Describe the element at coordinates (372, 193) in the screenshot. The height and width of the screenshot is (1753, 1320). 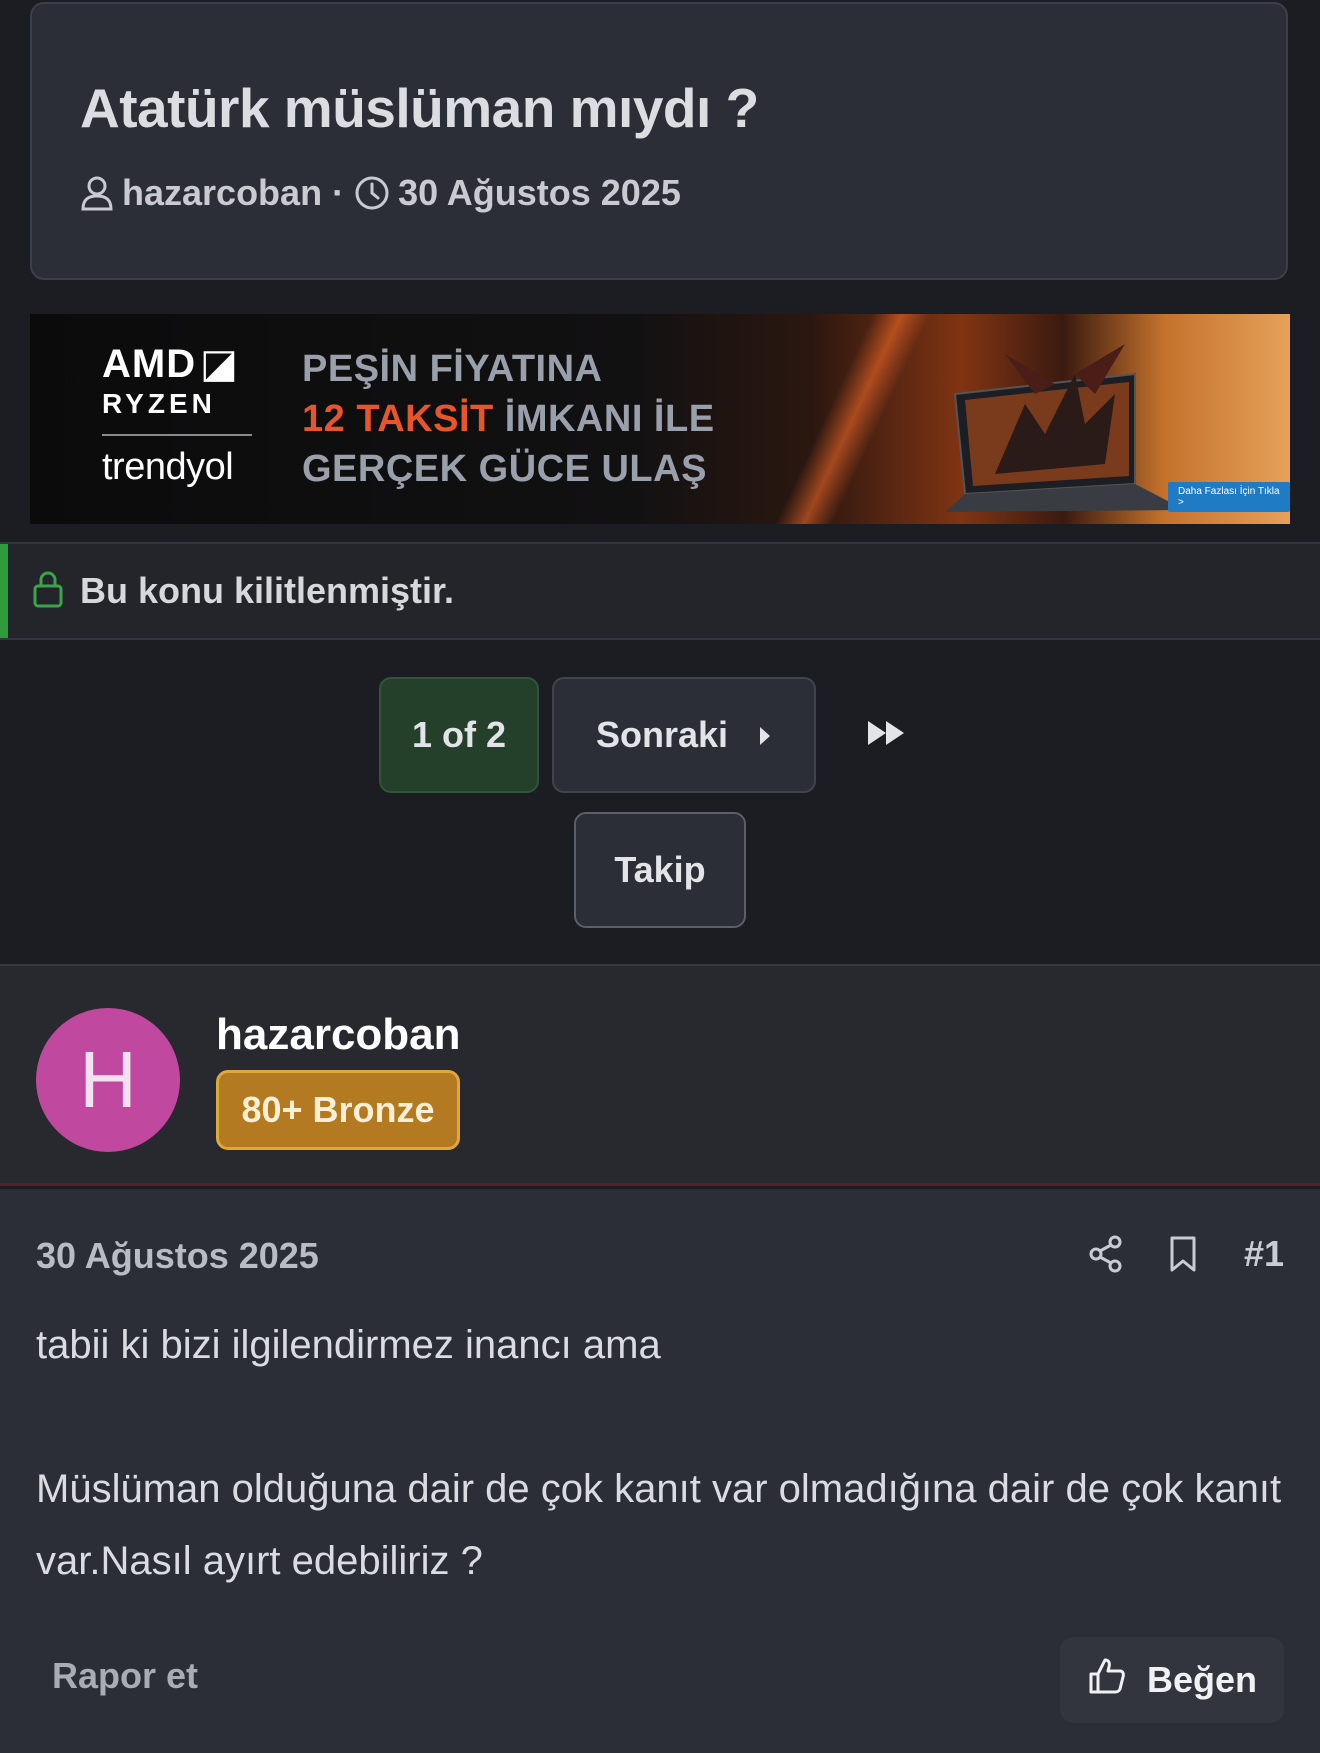
I see `clock-icon` at that location.